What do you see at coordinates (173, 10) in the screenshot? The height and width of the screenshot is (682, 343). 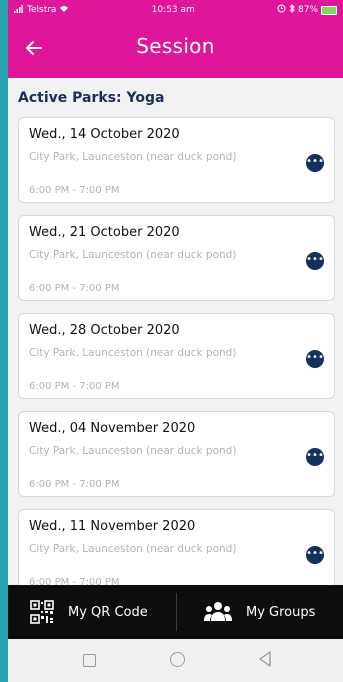 I see `status-time: 10:53 am` at bounding box center [173, 10].